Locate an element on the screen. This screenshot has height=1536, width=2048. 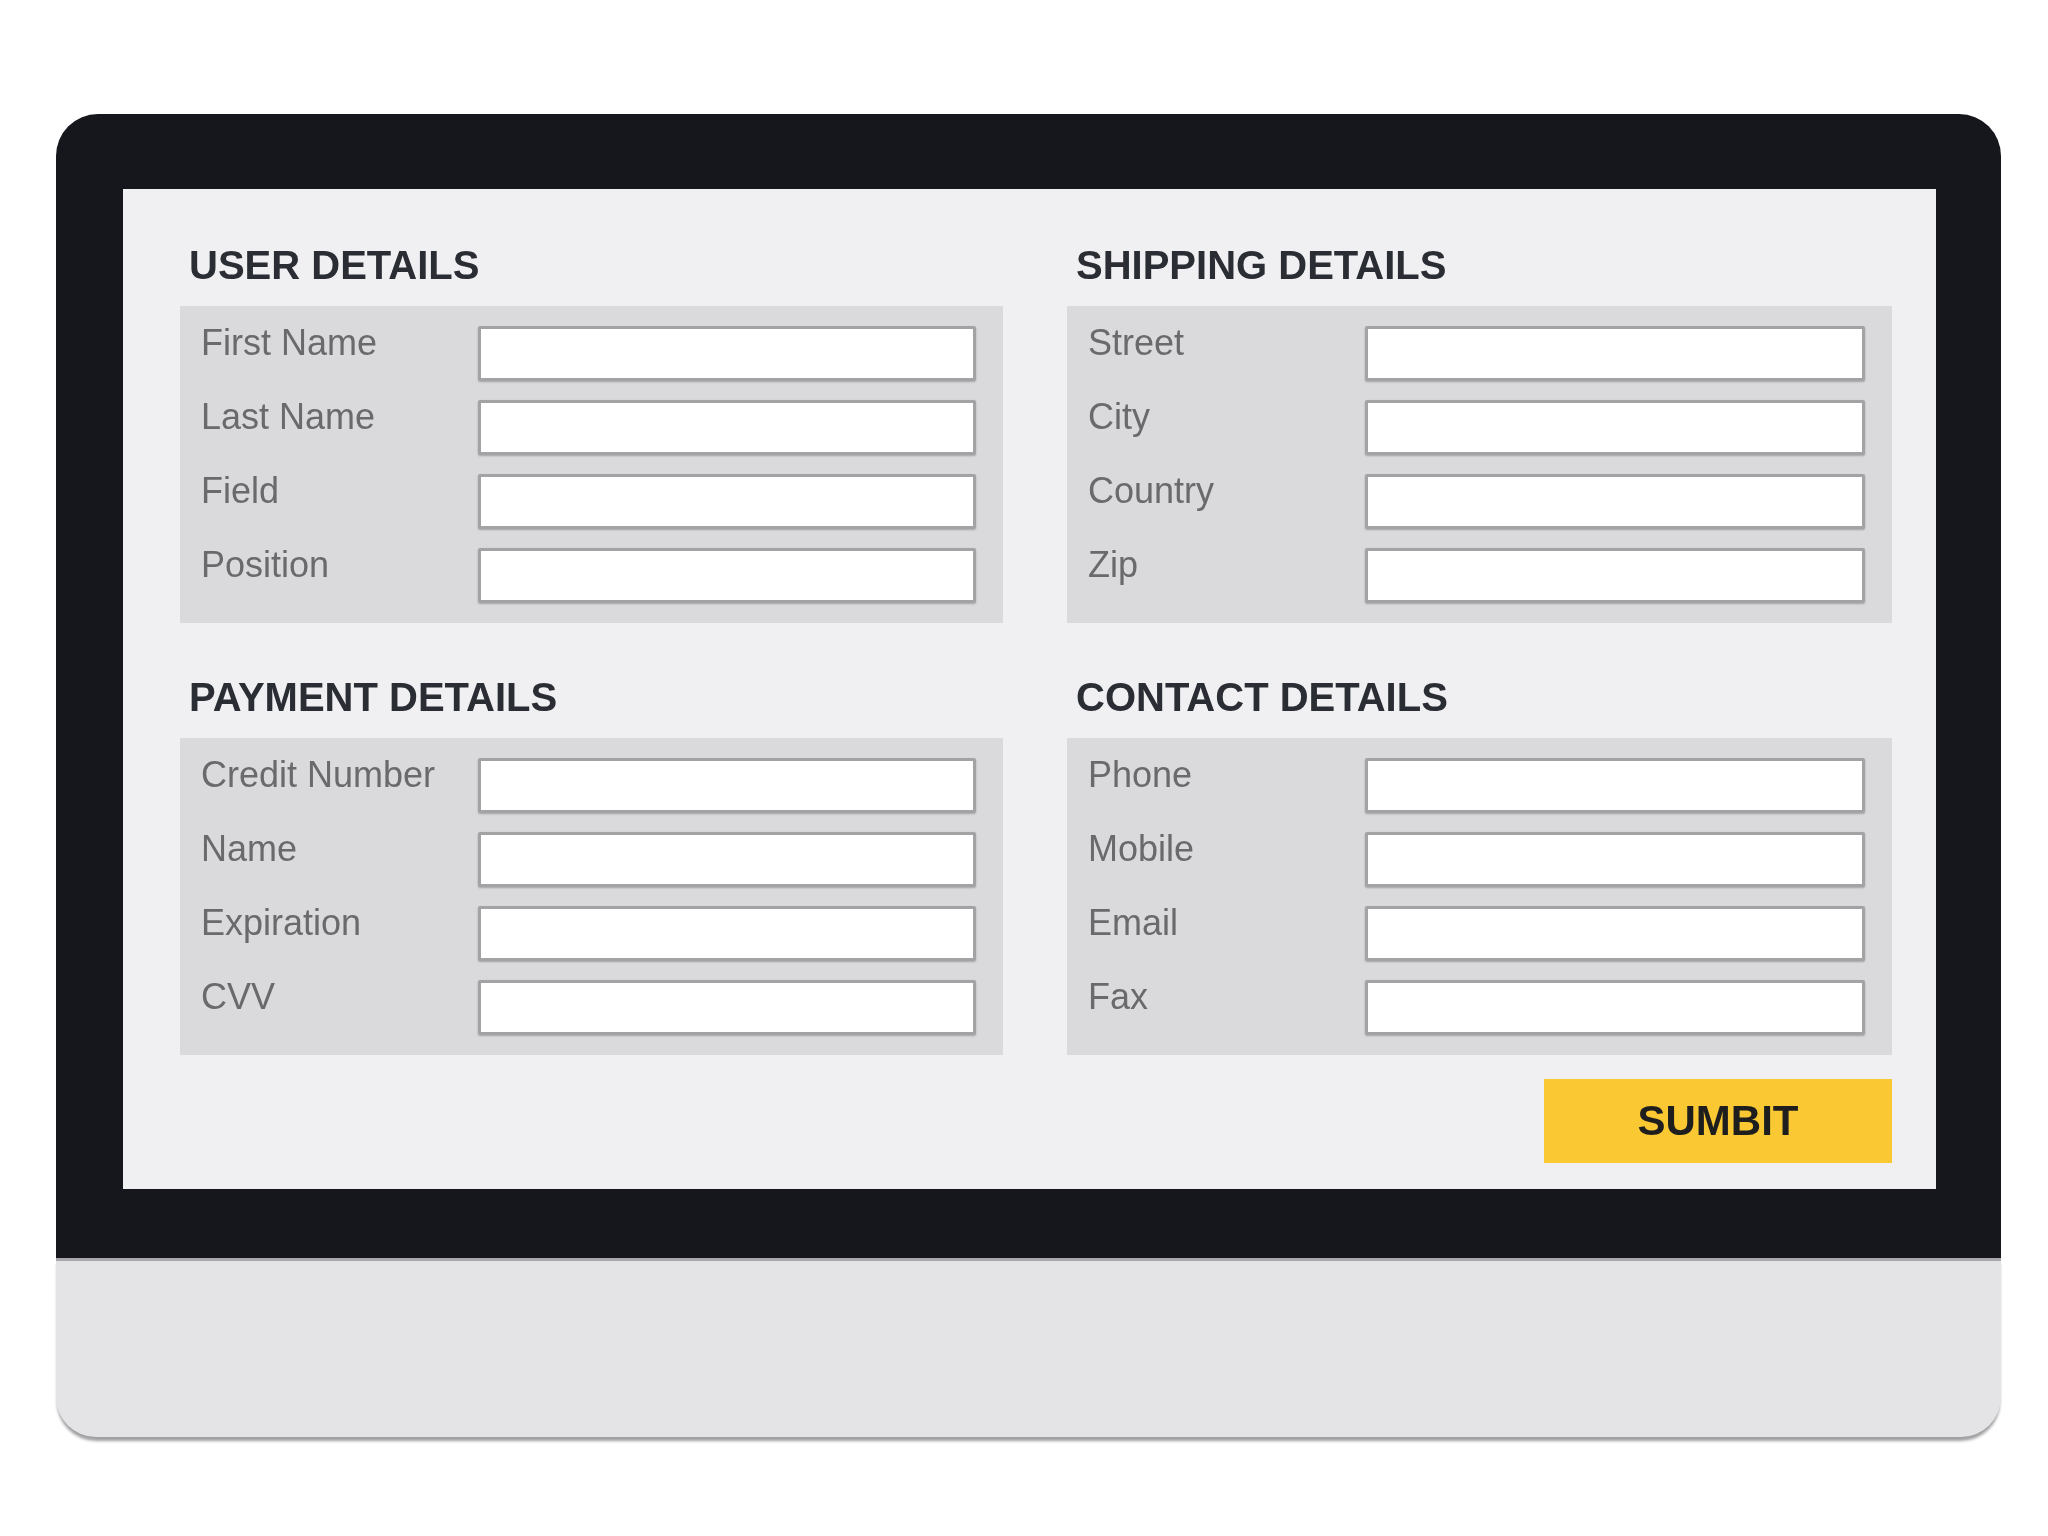
field-label: First Name is located at coordinates (289, 343).